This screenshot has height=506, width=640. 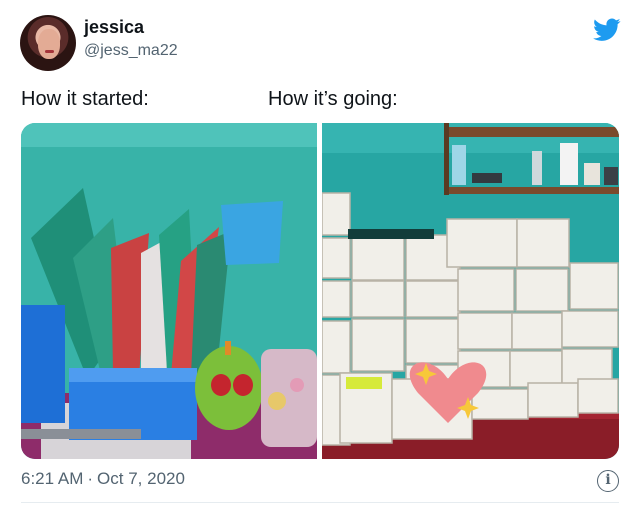 What do you see at coordinates (320, 502) in the screenshot?
I see `divider` at bounding box center [320, 502].